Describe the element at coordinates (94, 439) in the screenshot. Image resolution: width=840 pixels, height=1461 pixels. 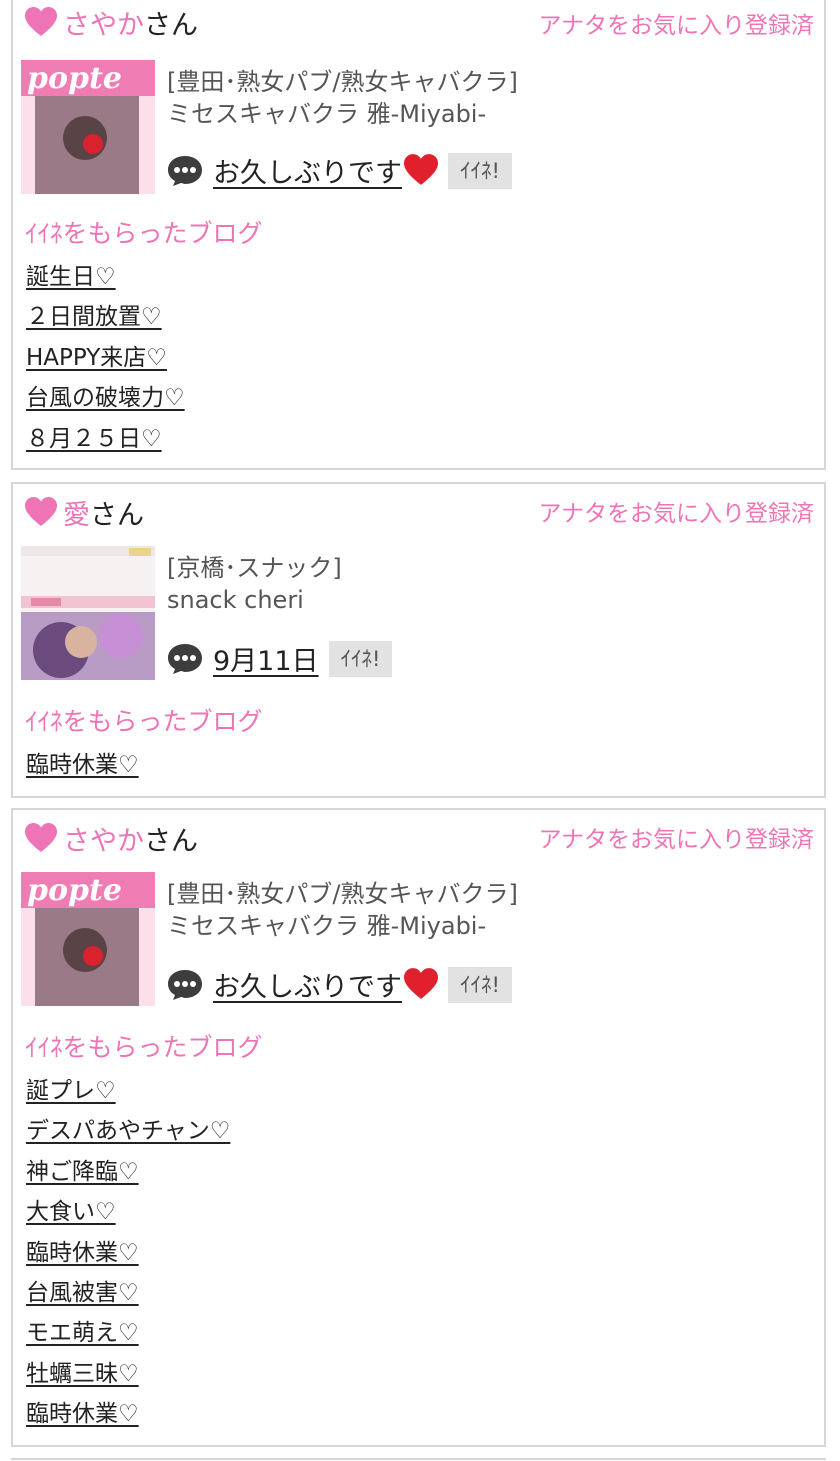
I see `blog-link: ８月２５日♡` at that location.